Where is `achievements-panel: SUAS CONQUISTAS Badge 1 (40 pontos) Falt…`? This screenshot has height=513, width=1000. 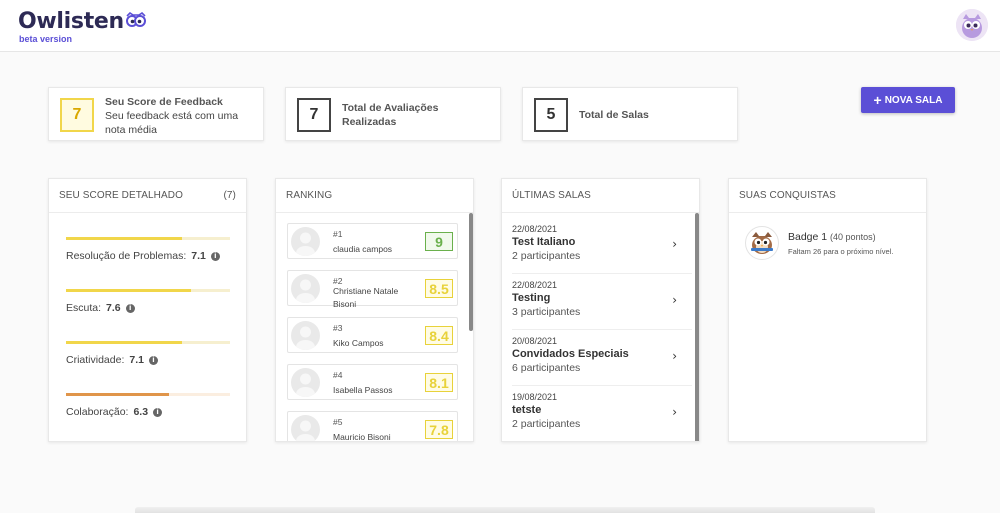
achievements-panel: SUAS CONQUISTAS Badge 1 (40 pontos) Falt… is located at coordinates (827, 310).